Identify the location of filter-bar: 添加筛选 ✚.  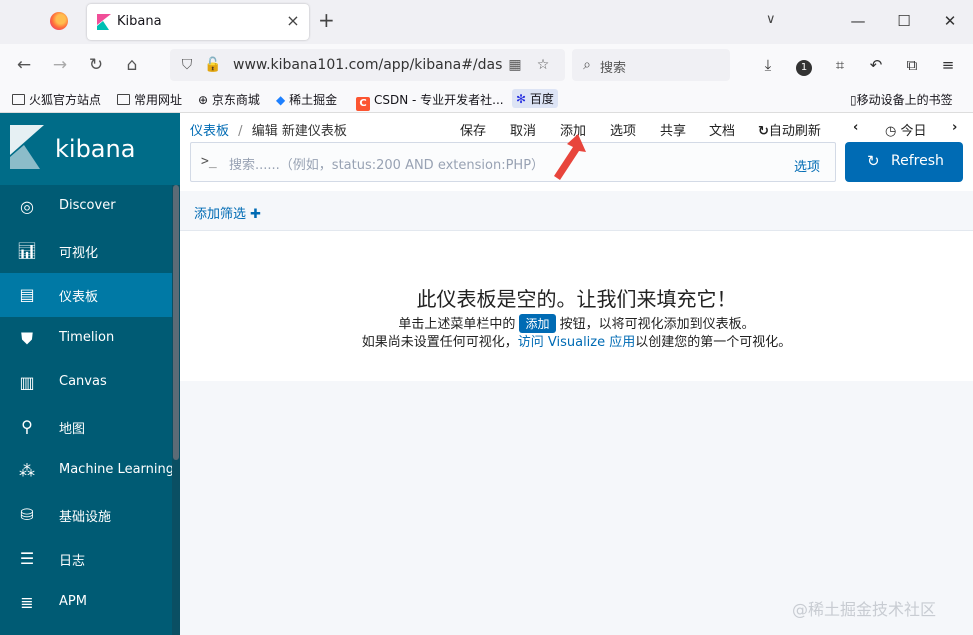
(576, 211).